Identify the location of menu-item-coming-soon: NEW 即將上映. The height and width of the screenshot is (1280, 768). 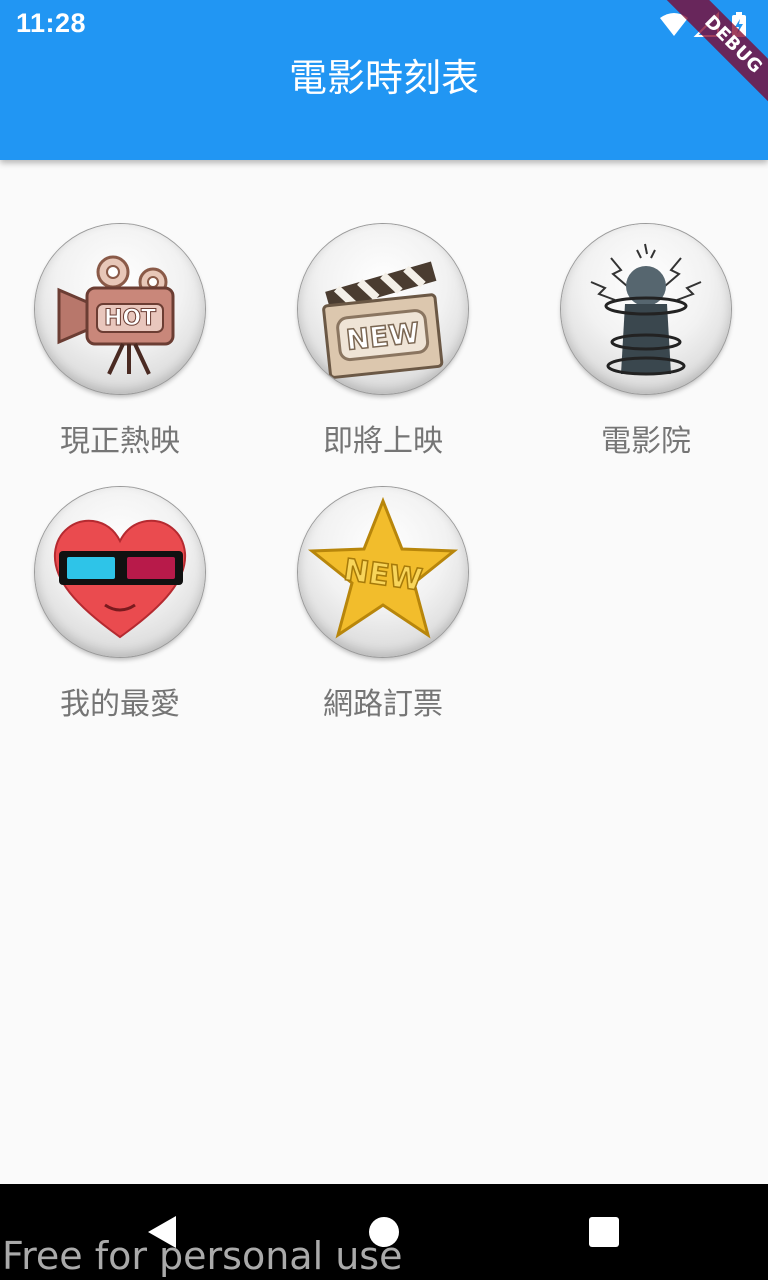
(383, 309).